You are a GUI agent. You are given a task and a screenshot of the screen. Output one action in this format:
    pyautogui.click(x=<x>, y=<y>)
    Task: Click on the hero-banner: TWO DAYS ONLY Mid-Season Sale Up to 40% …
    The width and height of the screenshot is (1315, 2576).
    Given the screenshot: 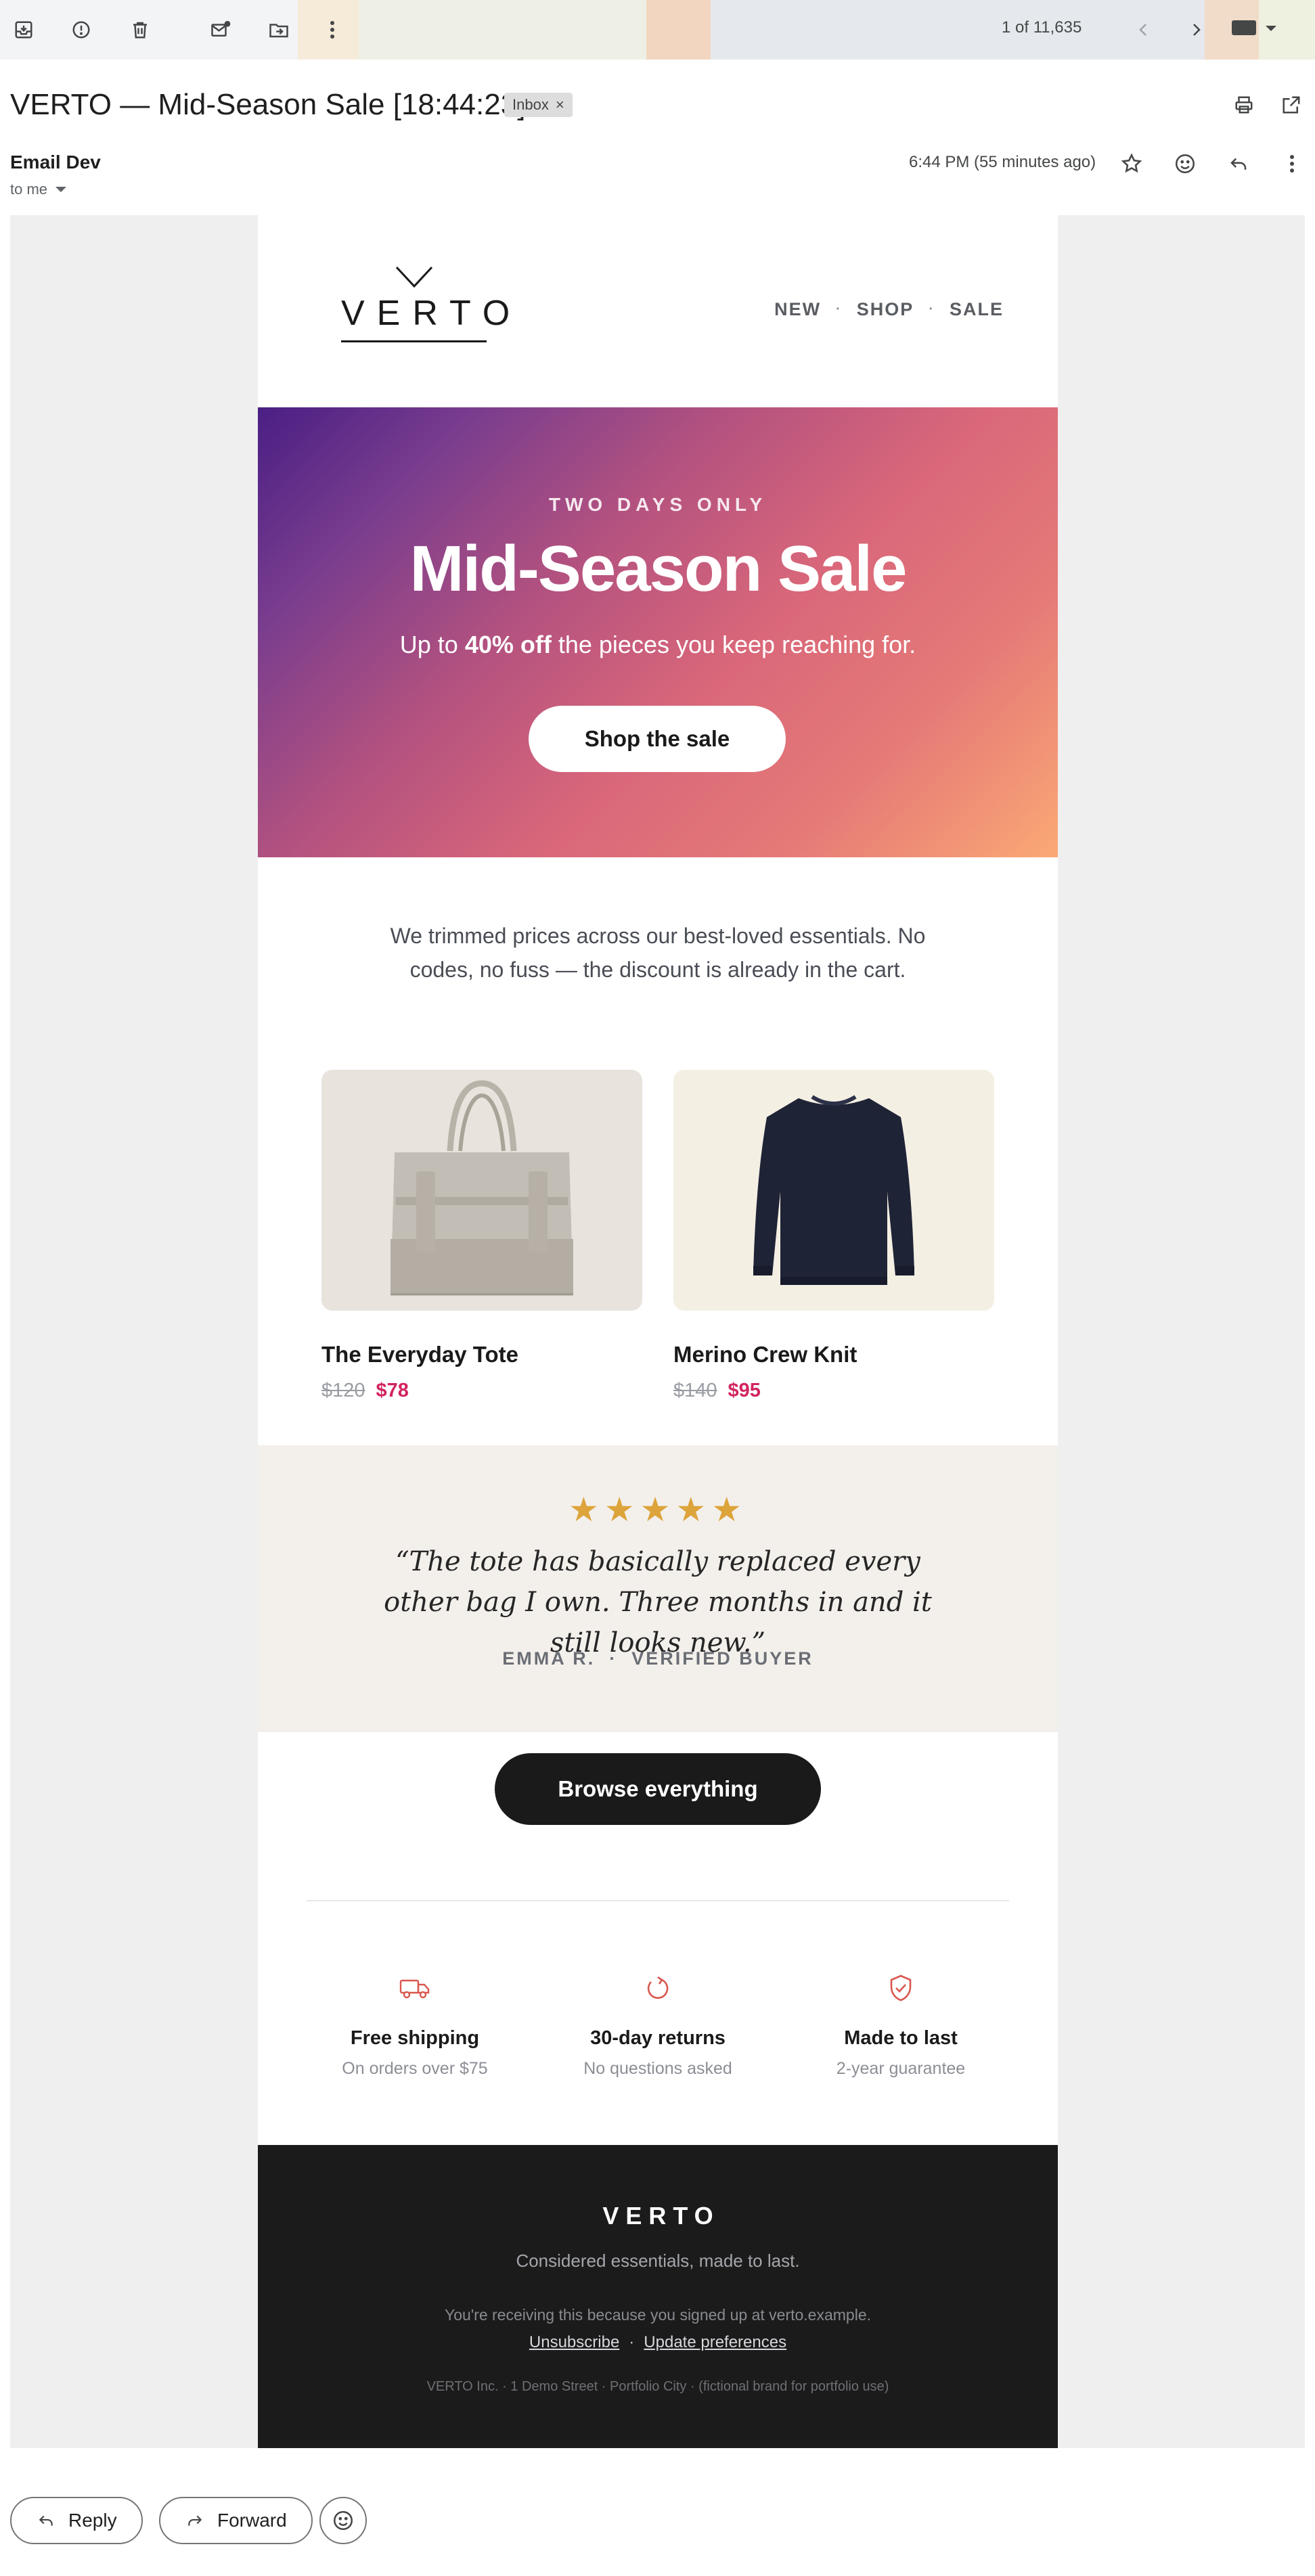 What is the action you would take?
    pyautogui.click(x=658, y=632)
    